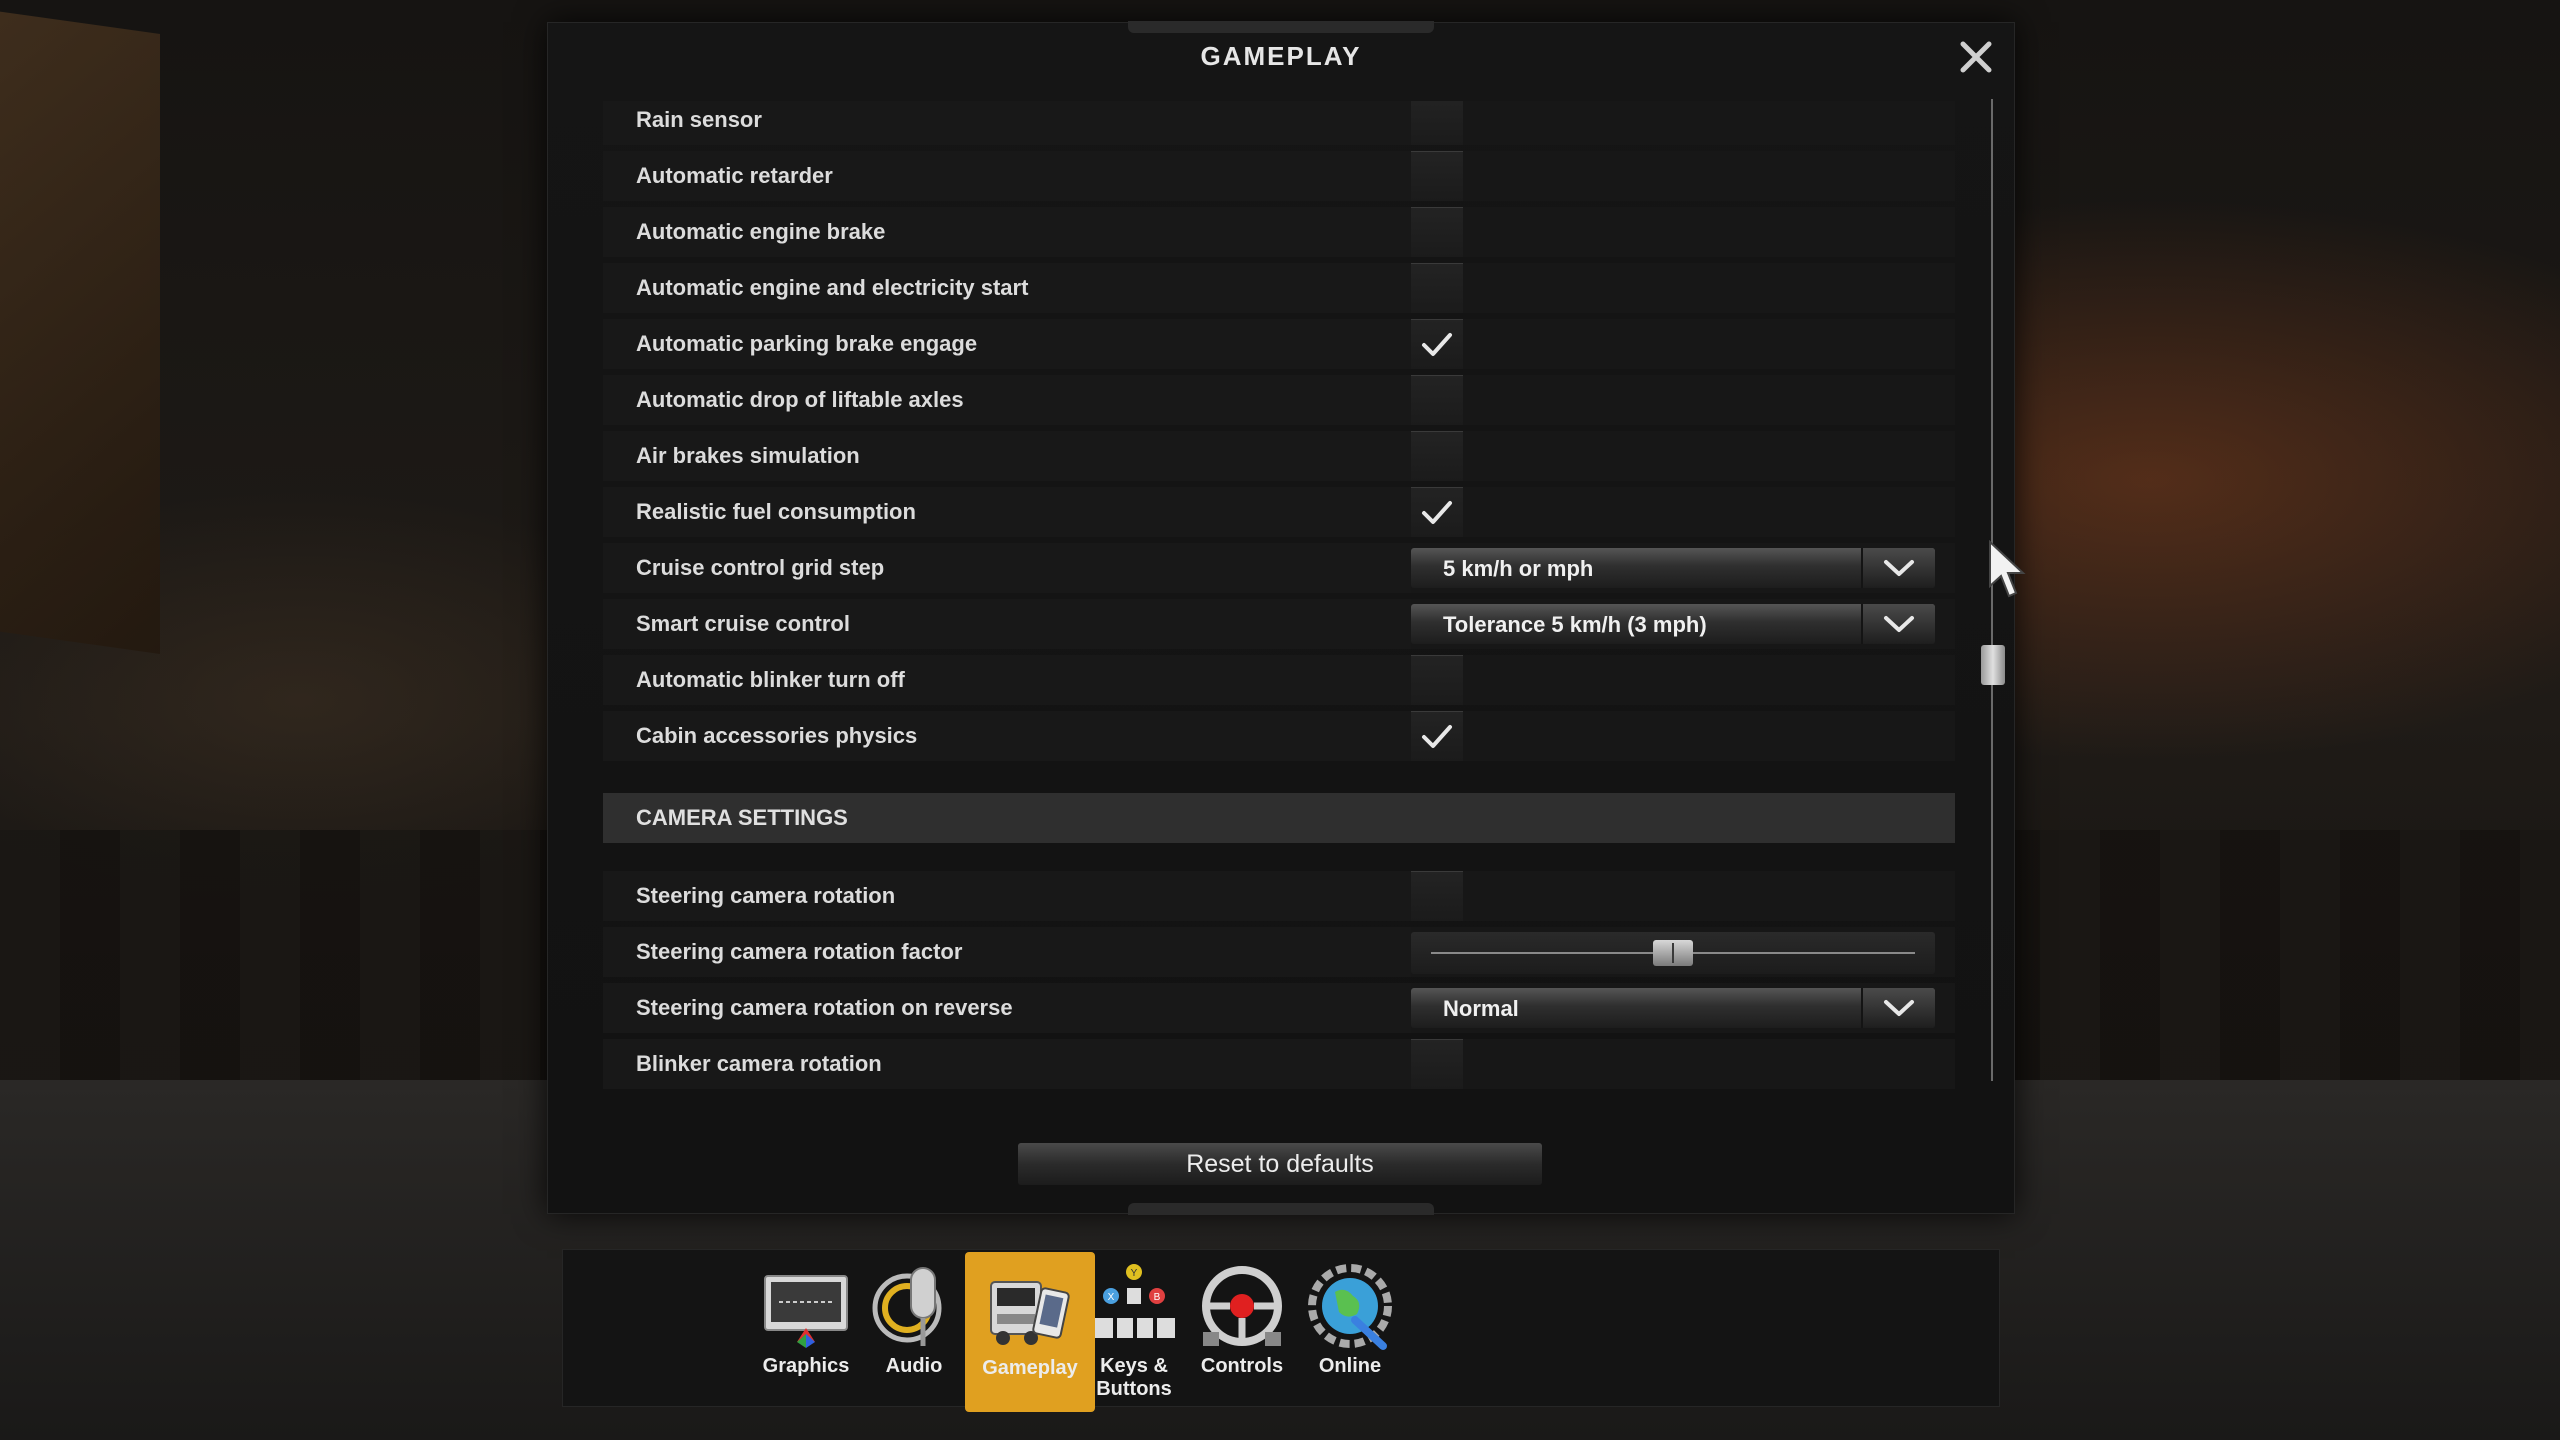 This screenshot has width=2560, height=1440. Describe the element at coordinates (761, 231) in the screenshot. I see `setting-label: Automatic engine brake` at that location.